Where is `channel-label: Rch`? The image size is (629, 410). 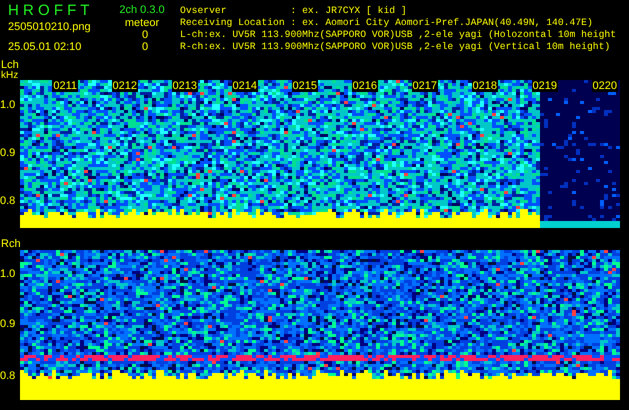 channel-label: Rch is located at coordinates (11, 244).